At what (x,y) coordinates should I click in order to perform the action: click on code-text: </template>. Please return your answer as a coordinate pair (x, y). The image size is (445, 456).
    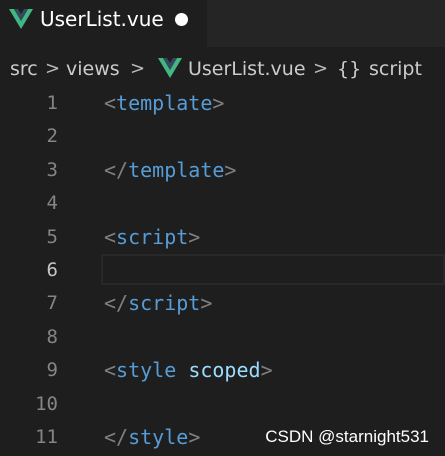
    Looking at the image, I should click on (170, 170).